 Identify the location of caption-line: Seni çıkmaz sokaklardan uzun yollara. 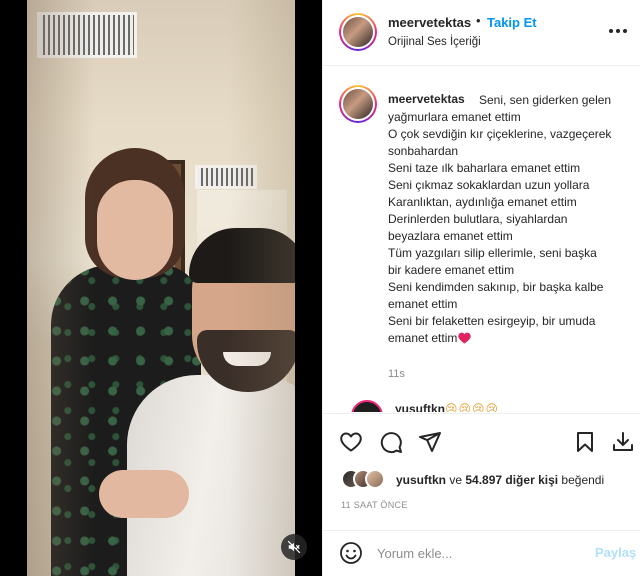
(489, 185).